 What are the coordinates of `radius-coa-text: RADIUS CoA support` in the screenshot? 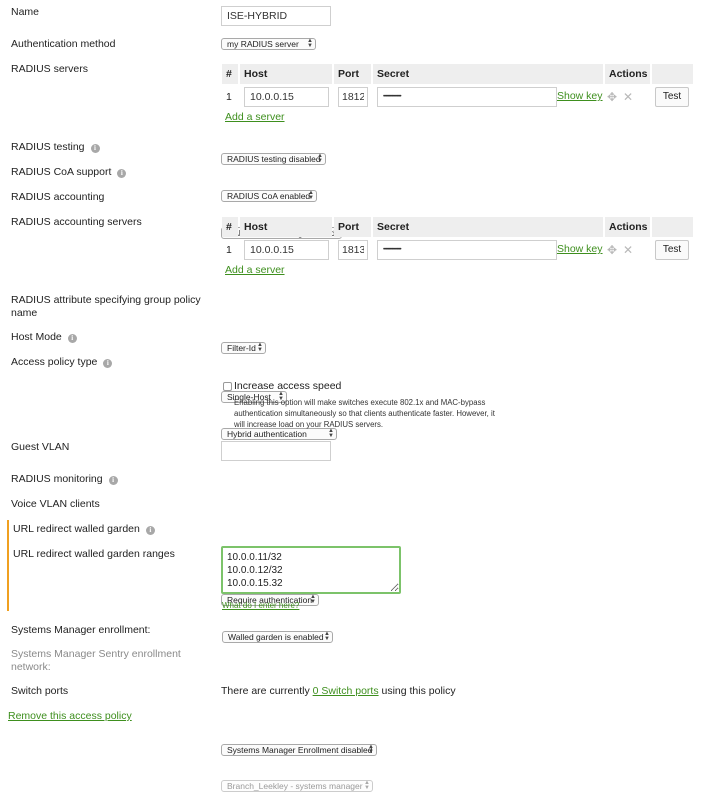 It's located at (61, 172).